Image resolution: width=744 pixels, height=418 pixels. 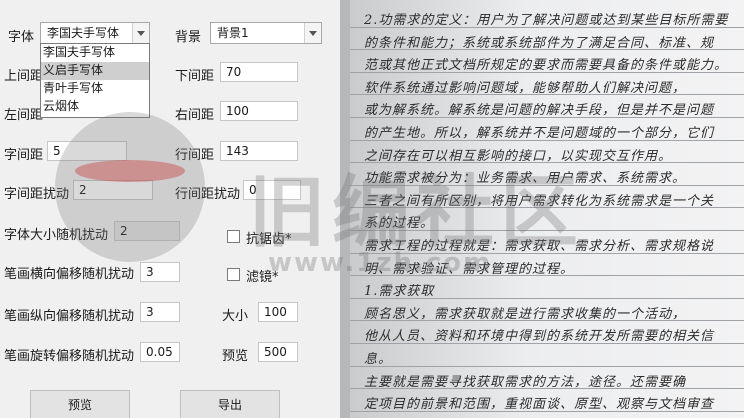 I want to click on stroke-v-jitter-label: 笔画纵向偏移随机扰动, so click(x=69, y=316).